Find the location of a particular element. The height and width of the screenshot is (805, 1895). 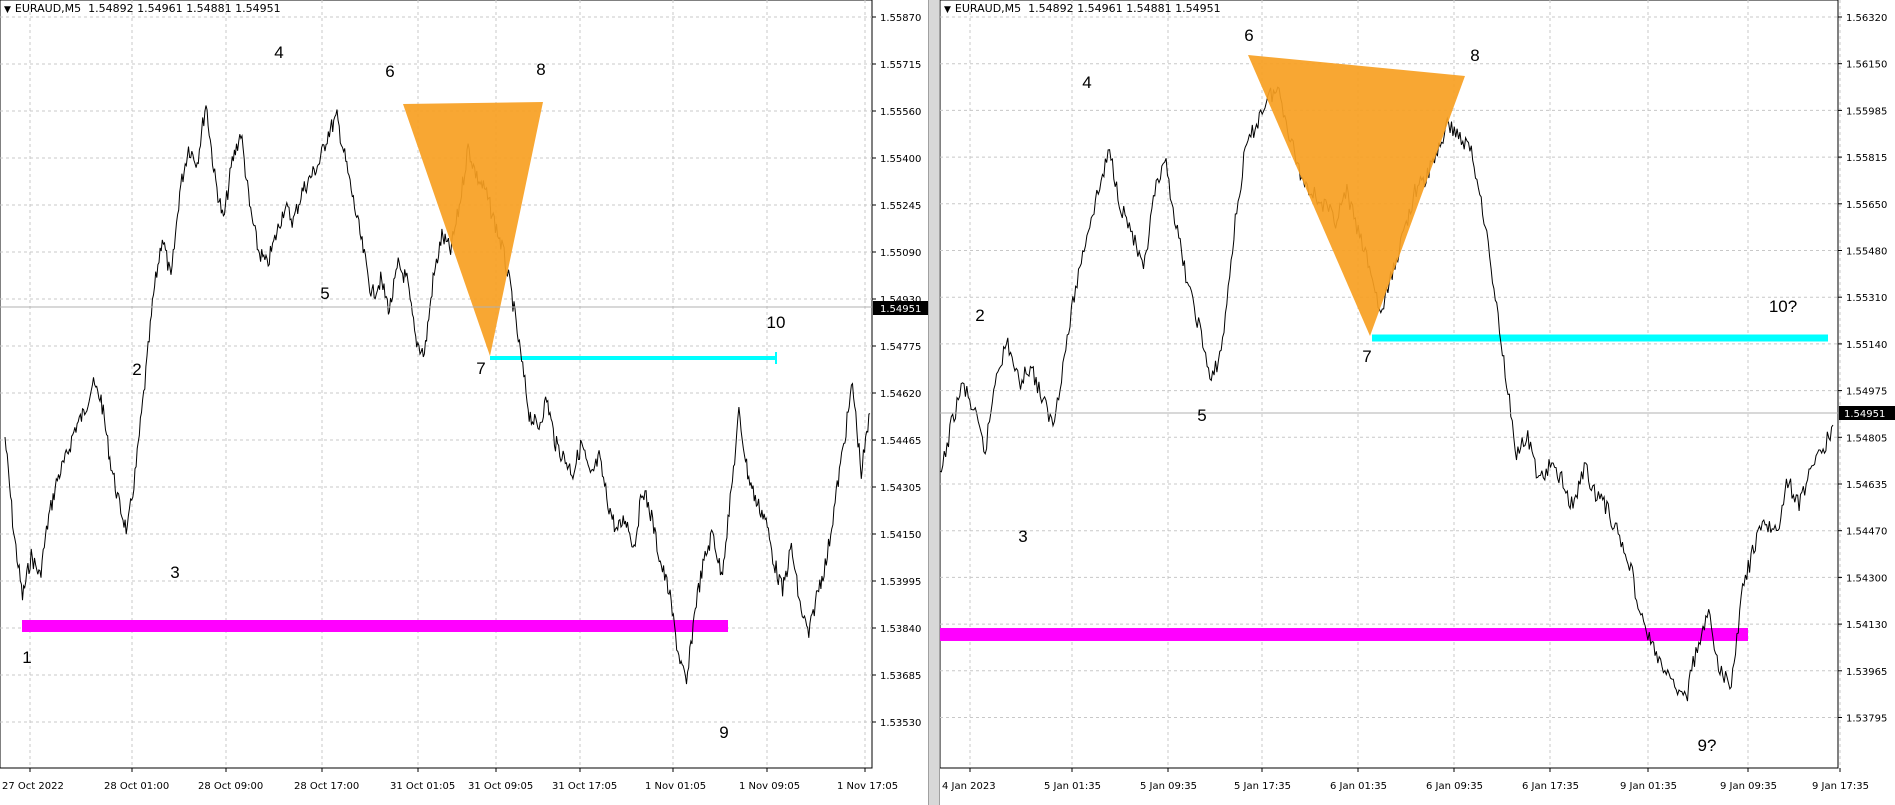

time-tick-label: 5 Jan 09:35 is located at coordinates (1168, 786).